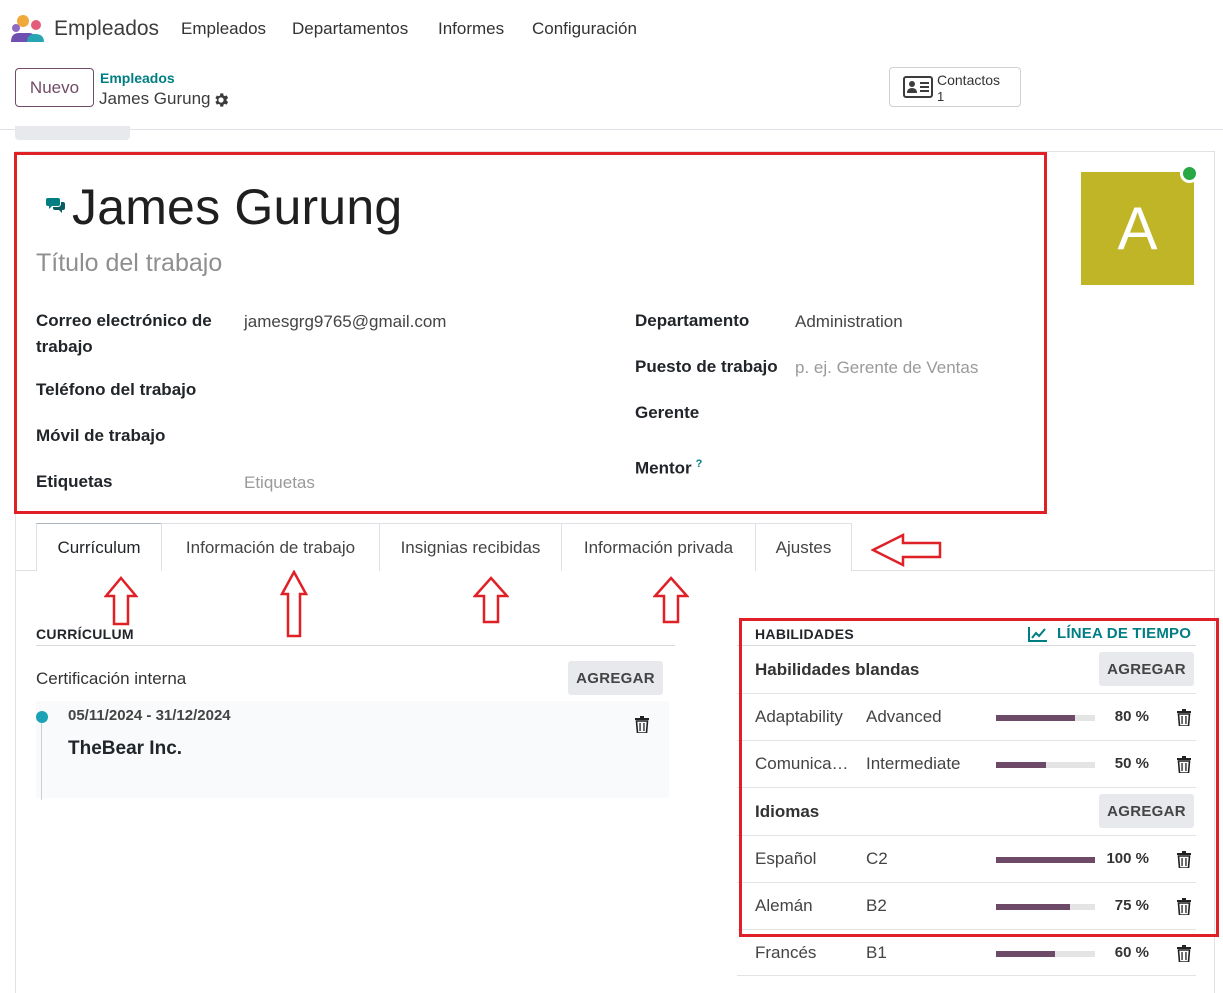 This screenshot has width=1223, height=993. Describe the element at coordinates (101, 435) in the screenshot. I see `work-mobile-label: Móvil de trabajo` at that location.